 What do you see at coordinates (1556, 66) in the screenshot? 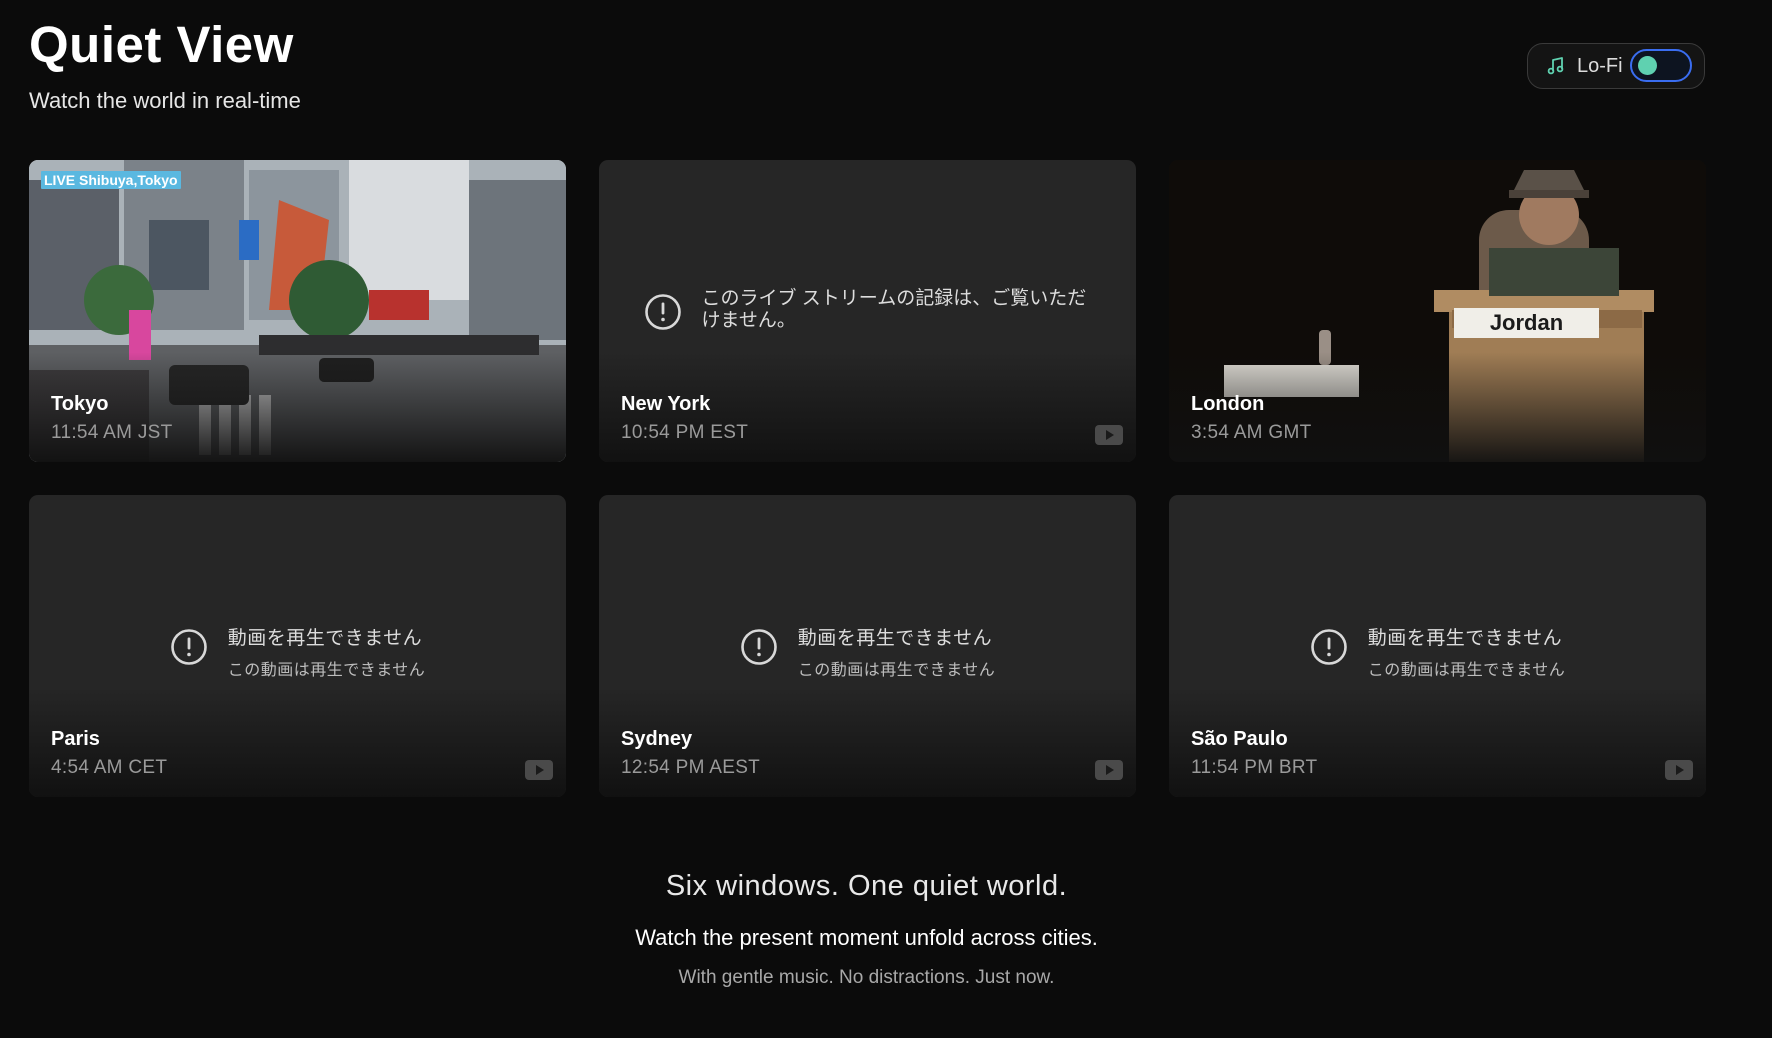
I see `music-note-icon` at bounding box center [1556, 66].